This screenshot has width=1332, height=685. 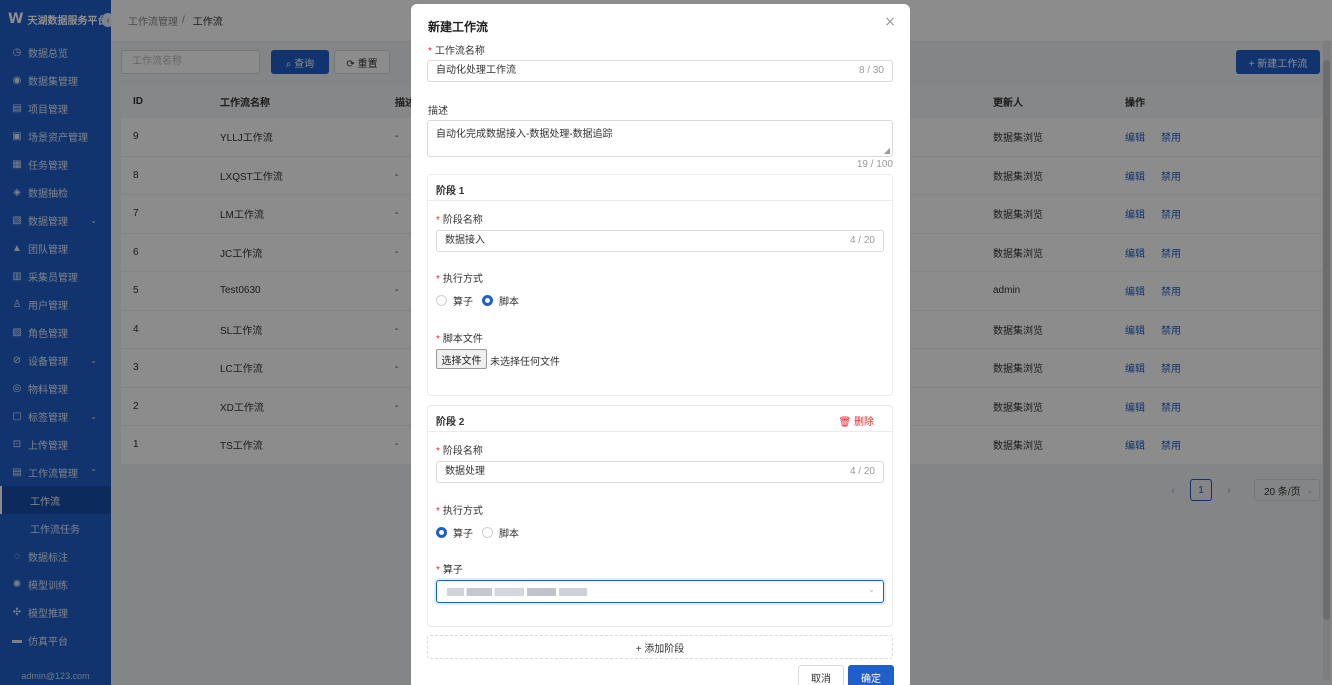 What do you see at coordinates (476, 70) in the screenshot?
I see `workflow-name-value: 自动化处理工作流` at bounding box center [476, 70].